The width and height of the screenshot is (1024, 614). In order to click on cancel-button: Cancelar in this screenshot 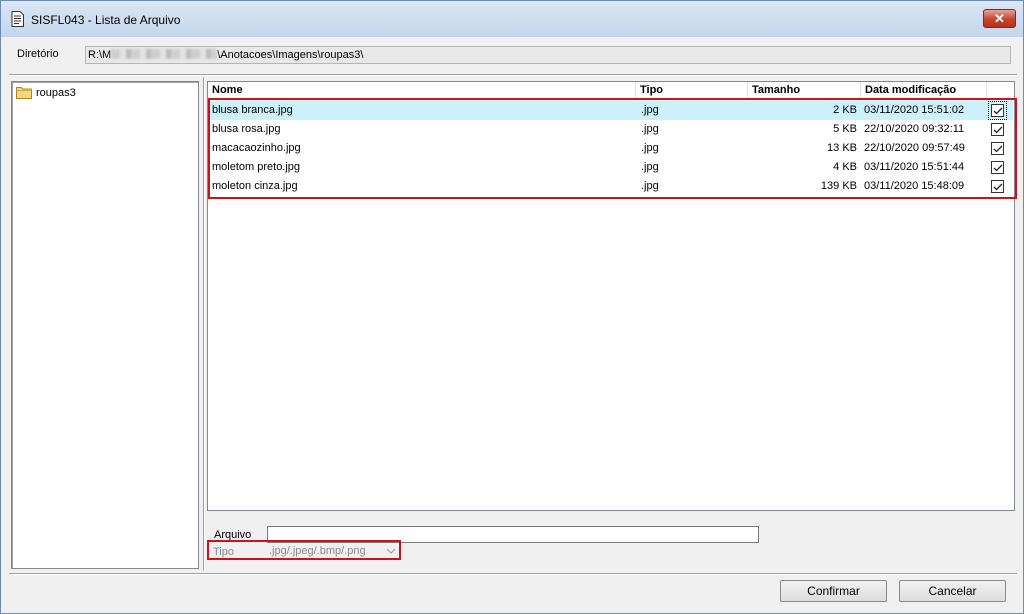, I will do `click(952, 591)`.